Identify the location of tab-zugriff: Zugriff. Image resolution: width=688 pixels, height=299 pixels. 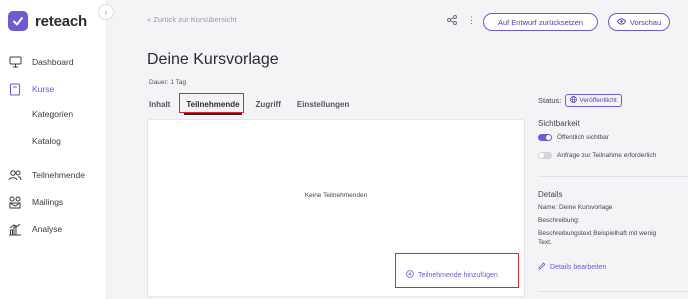
(268, 105).